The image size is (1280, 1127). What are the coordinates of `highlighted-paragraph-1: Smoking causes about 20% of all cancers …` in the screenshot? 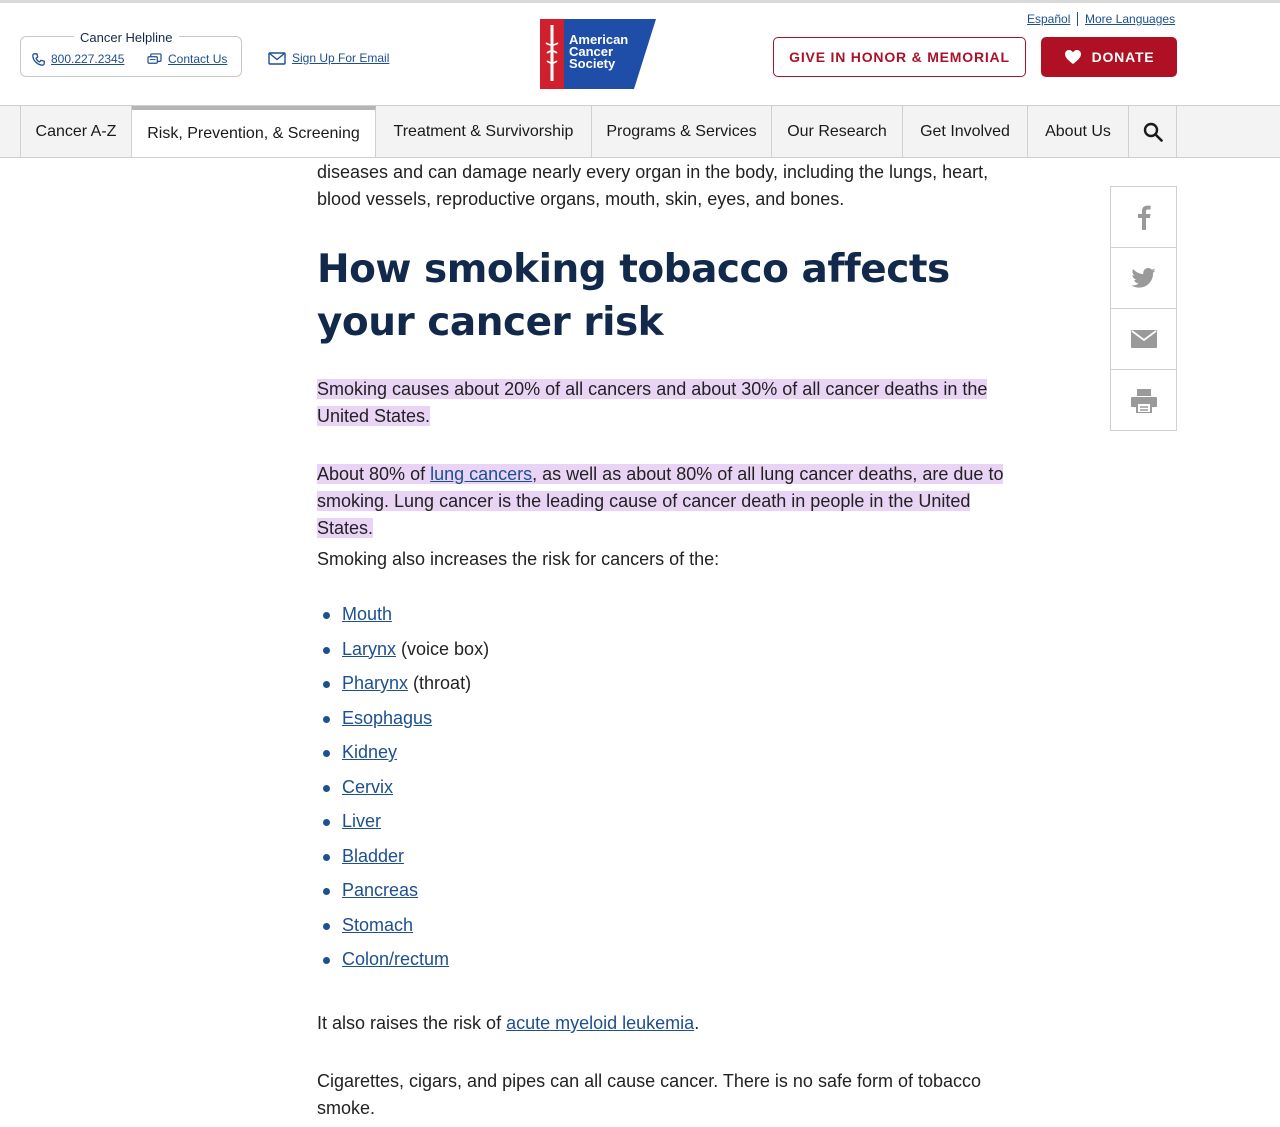 It's located at (667, 403).